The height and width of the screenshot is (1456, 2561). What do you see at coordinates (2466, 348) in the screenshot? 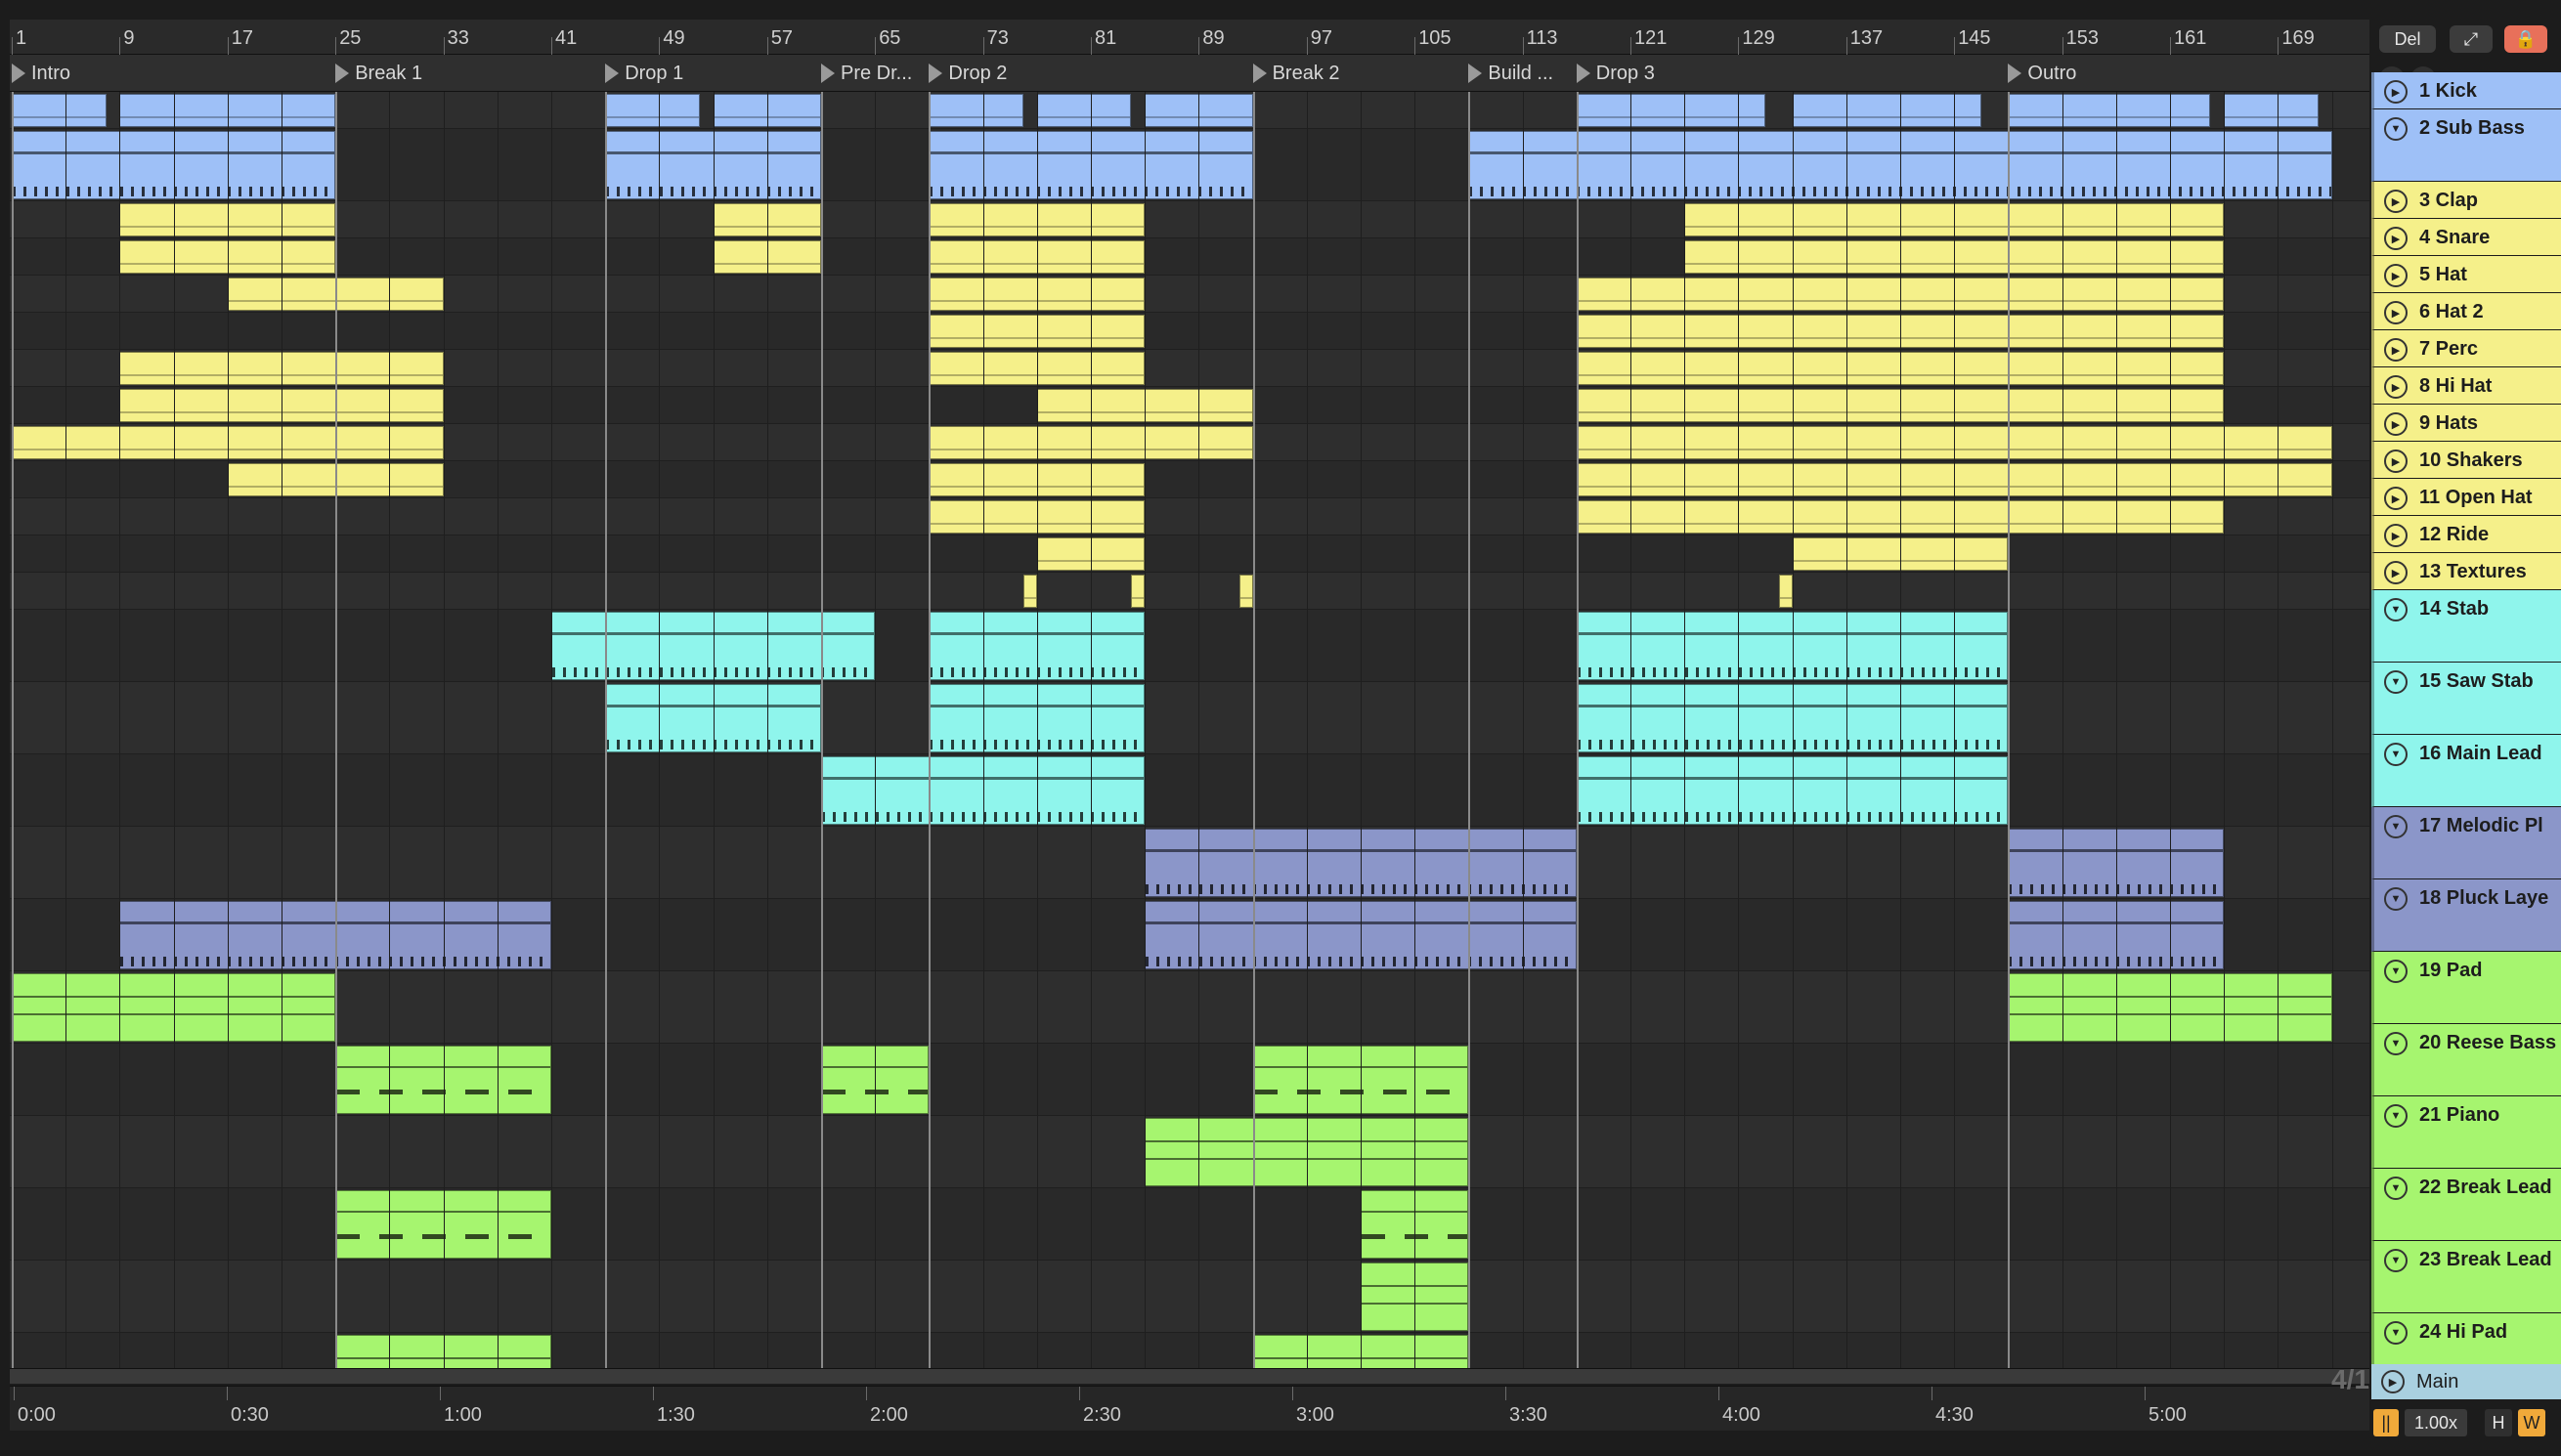
I see `track-header: ▶ 7 Perc` at bounding box center [2466, 348].